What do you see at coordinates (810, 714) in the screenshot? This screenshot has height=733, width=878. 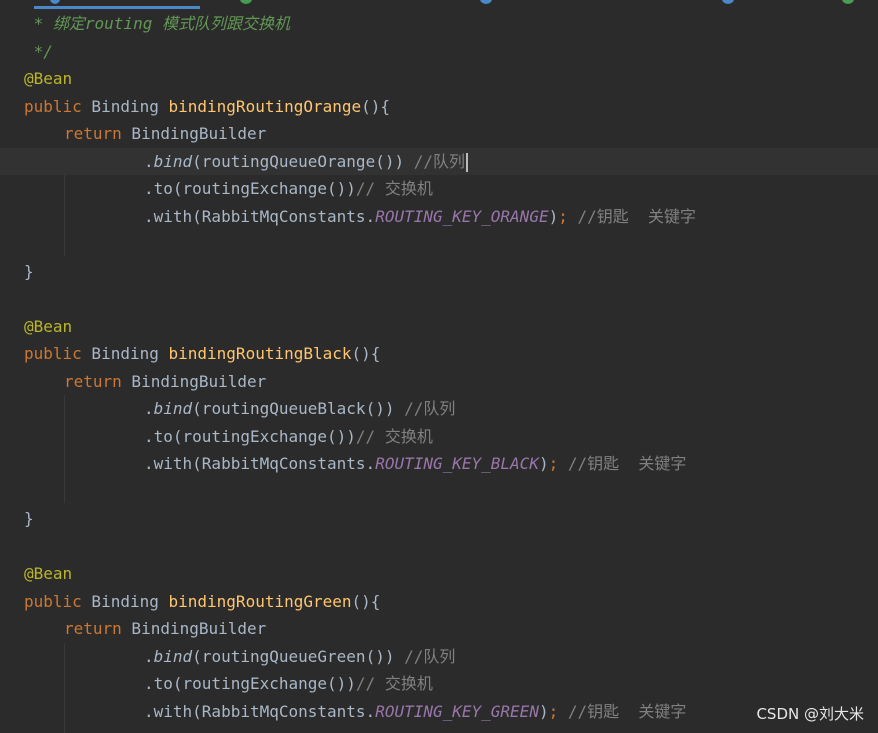 I see `watermark: CSDN @刘大米` at bounding box center [810, 714].